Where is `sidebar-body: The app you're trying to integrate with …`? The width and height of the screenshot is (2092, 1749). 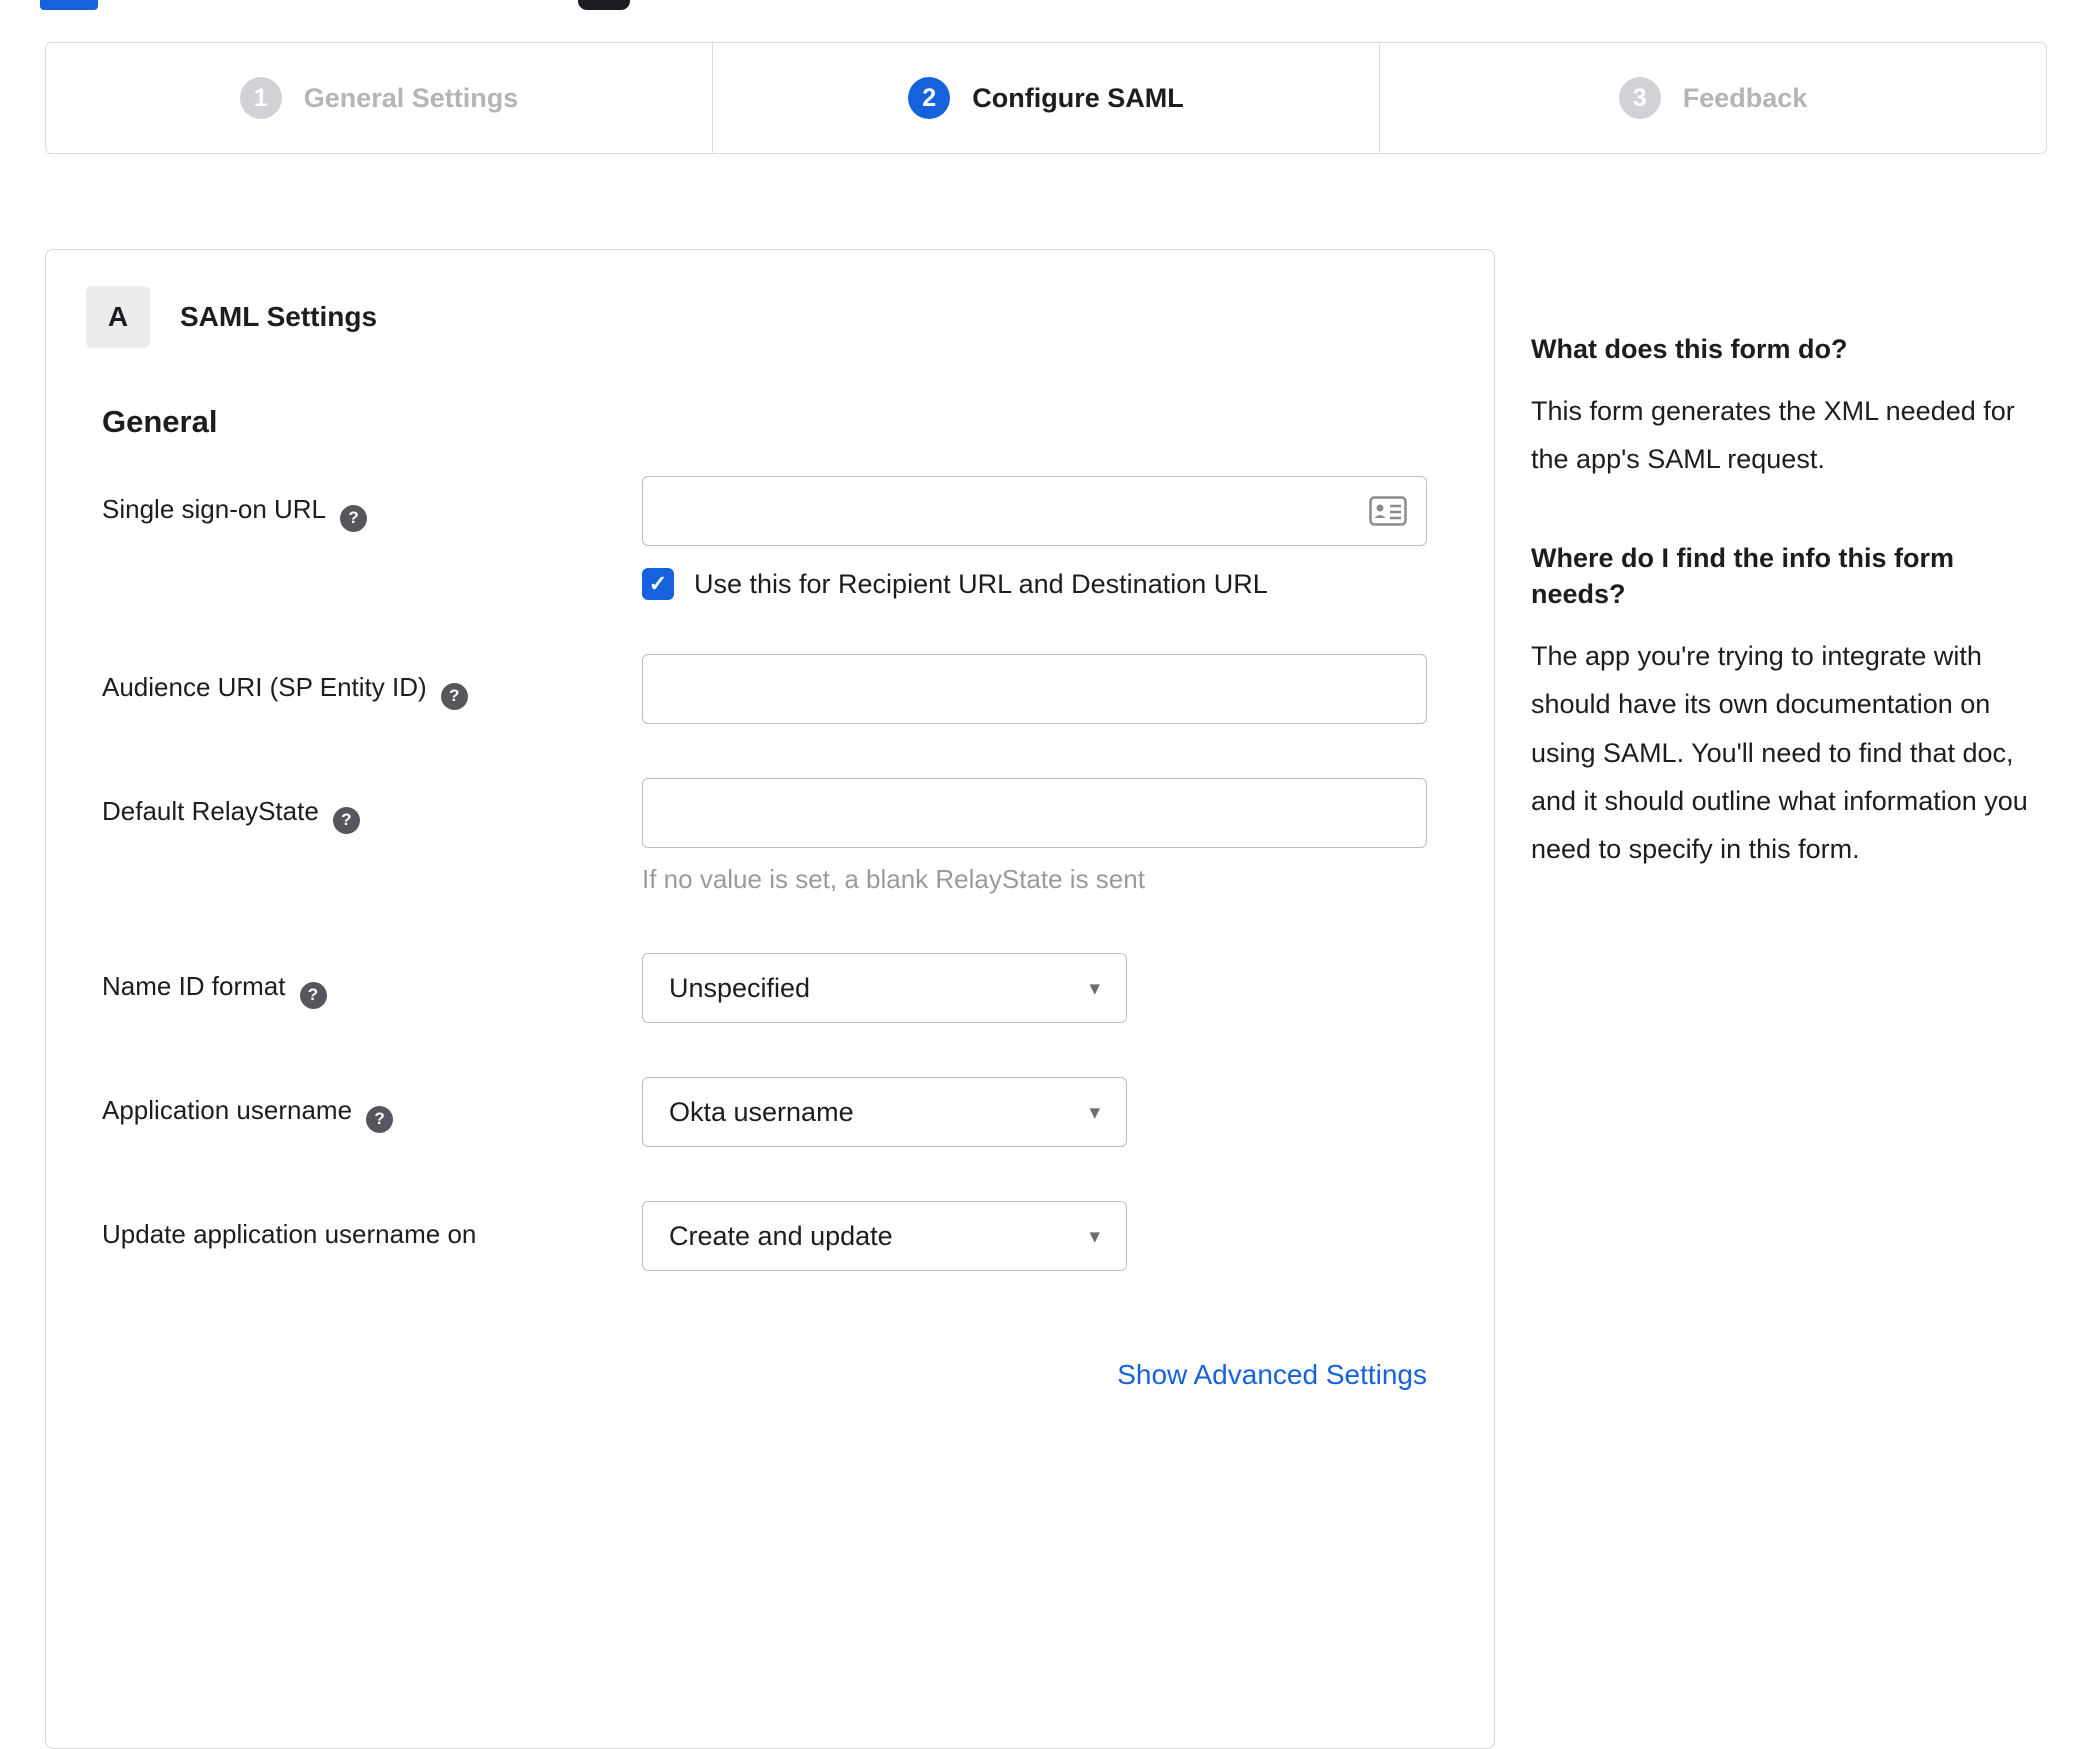
sidebar-body: The app you're trying to integrate with … is located at coordinates (1779, 752).